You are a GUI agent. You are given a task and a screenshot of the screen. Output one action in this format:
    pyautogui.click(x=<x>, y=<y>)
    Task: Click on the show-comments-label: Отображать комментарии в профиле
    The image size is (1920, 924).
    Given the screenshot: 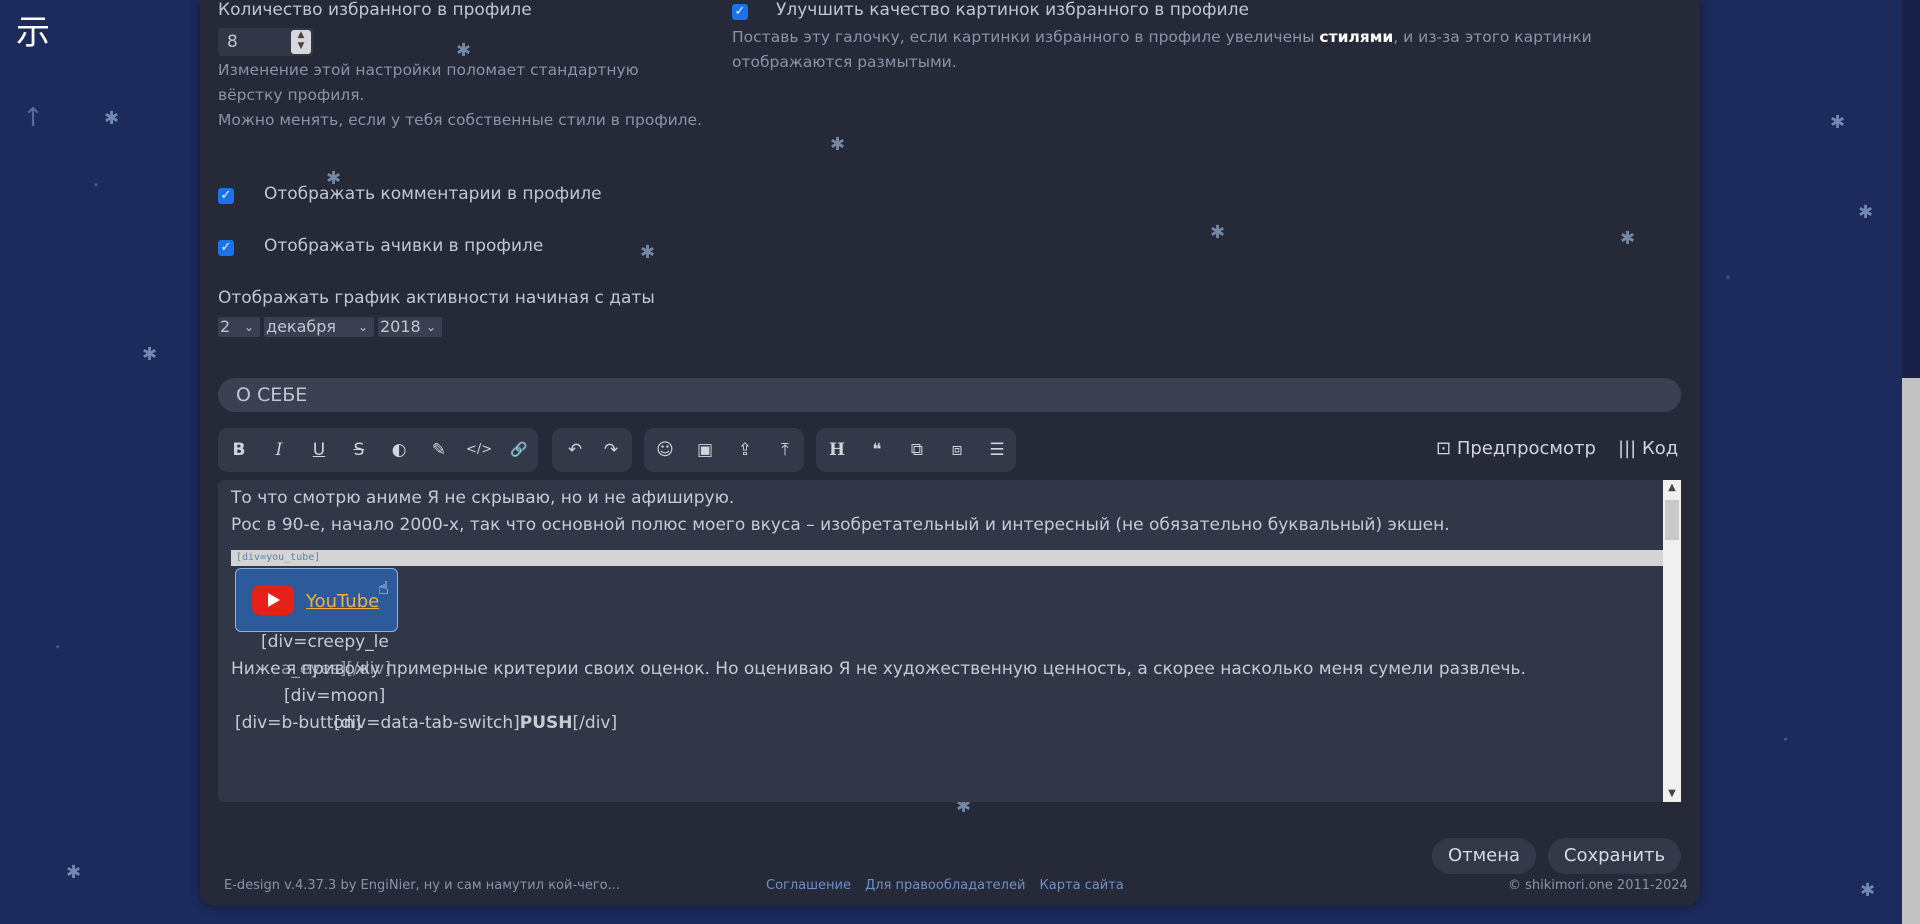 What is the action you would take?
    pyautogui.click(x=433, y=194)
    